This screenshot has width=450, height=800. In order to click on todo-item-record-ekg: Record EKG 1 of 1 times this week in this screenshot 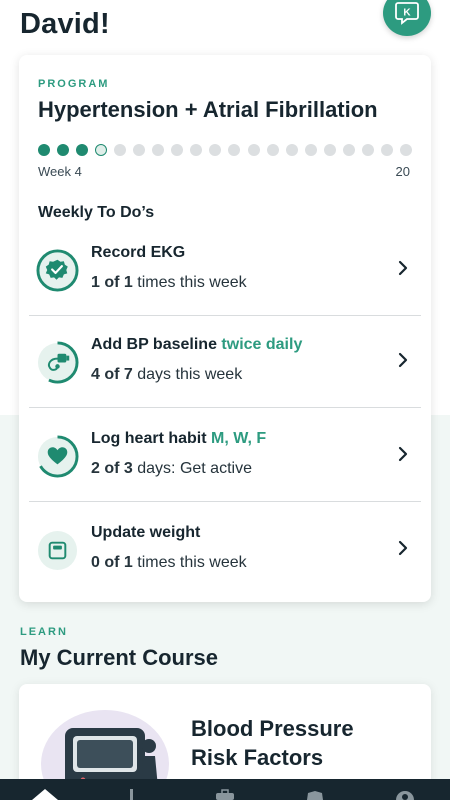, I will do `click(225, 270)`.